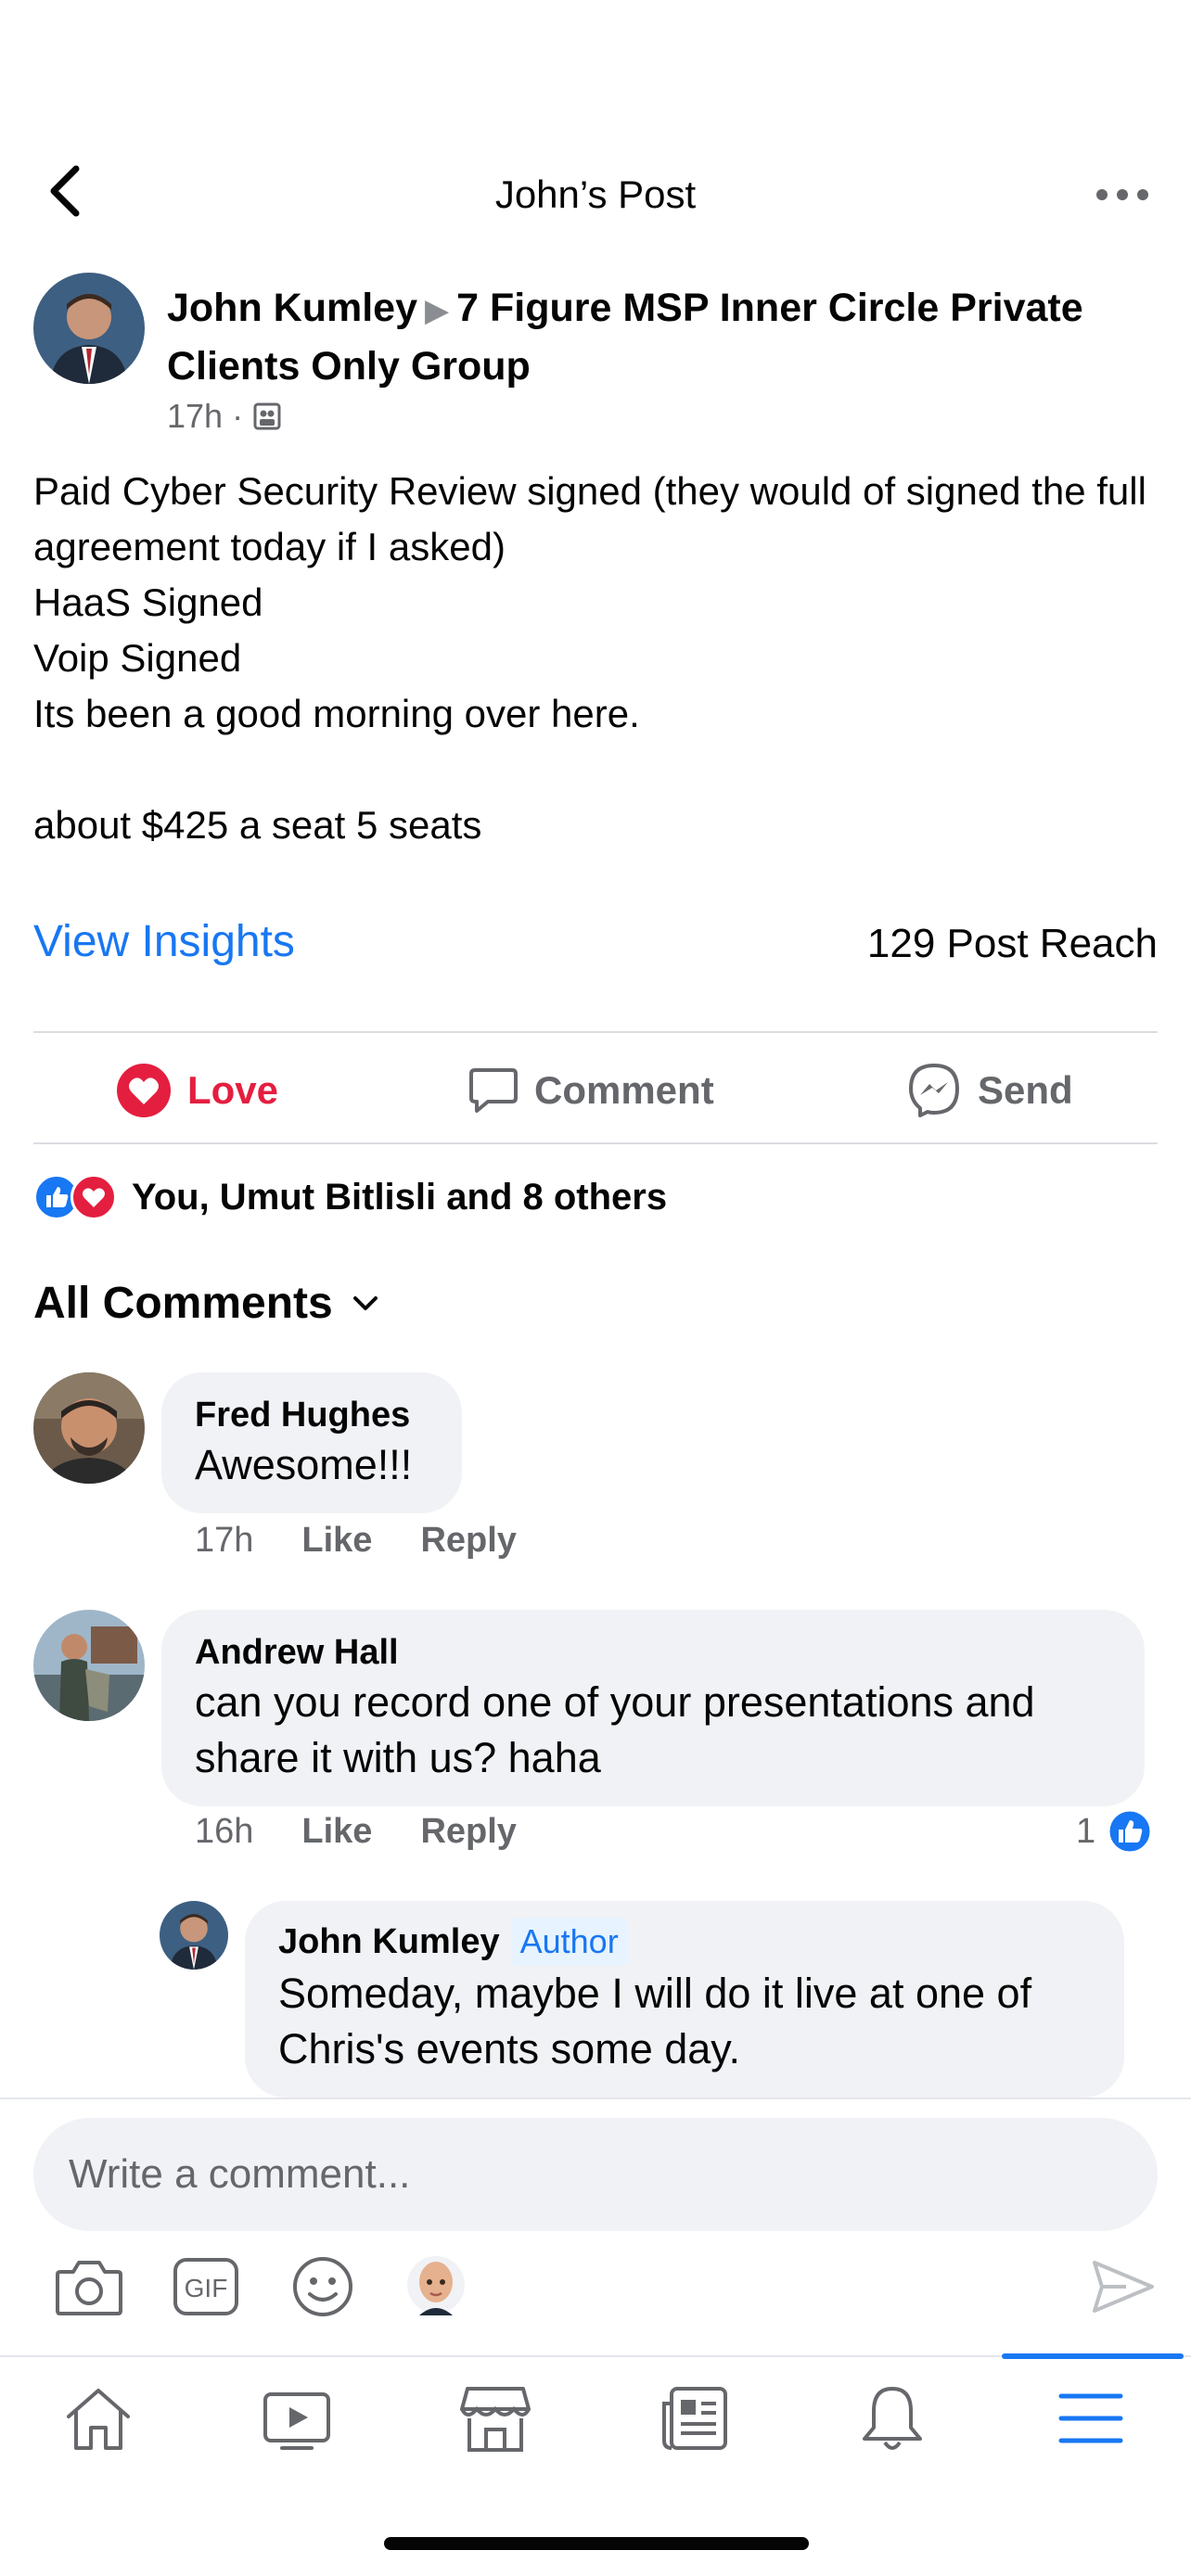  I want to click on commenter-name: Fred Hughes, so click(312, 1415).